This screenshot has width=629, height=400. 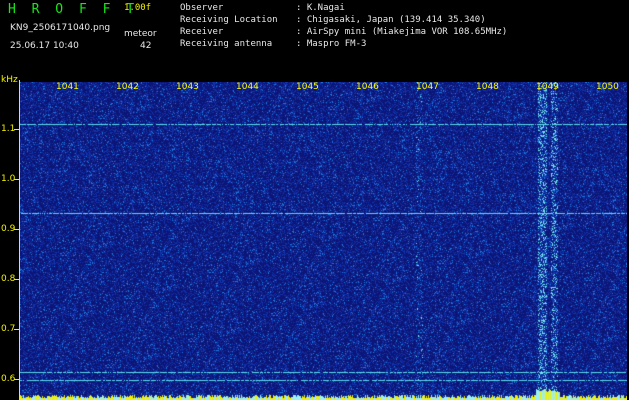 What do you see at coordinates (226, 44) in the screenshot?
I see `info-label-antenna: Receiving antenna` at bounding box center [226, 44].